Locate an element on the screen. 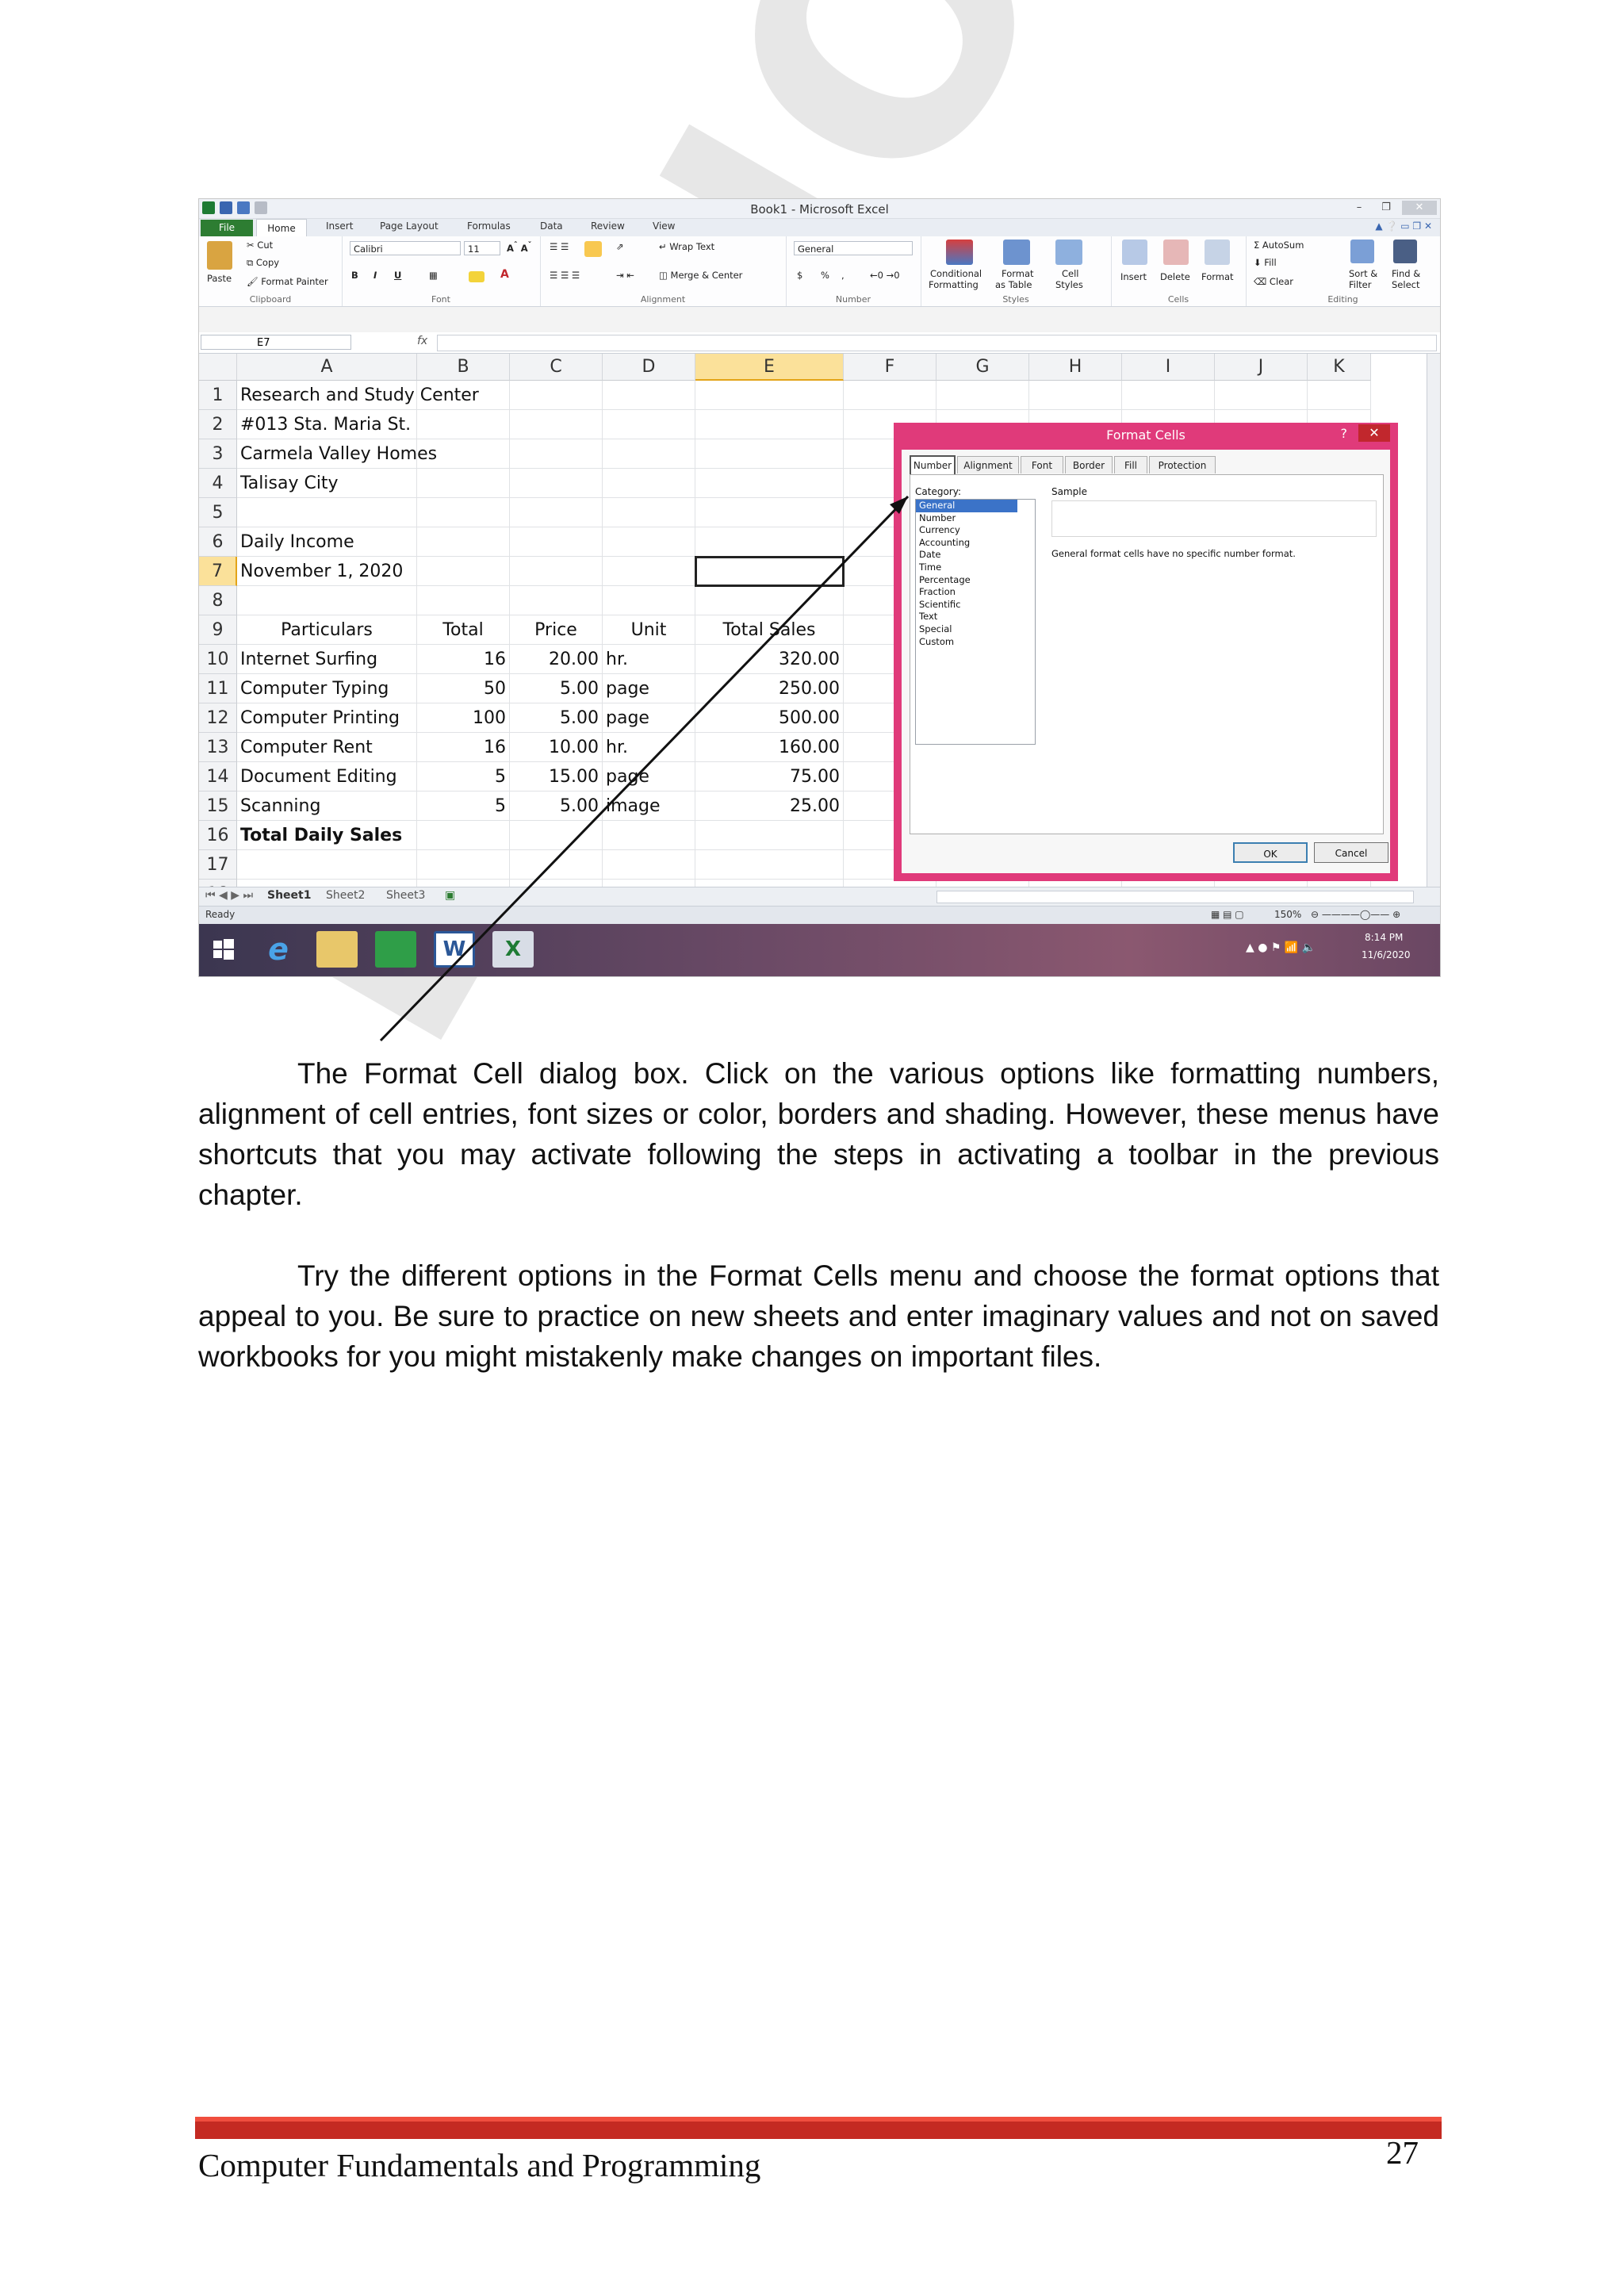 This screenshot has width=1624, height=2296. cell-e5 is located at coordinates (769, 512).